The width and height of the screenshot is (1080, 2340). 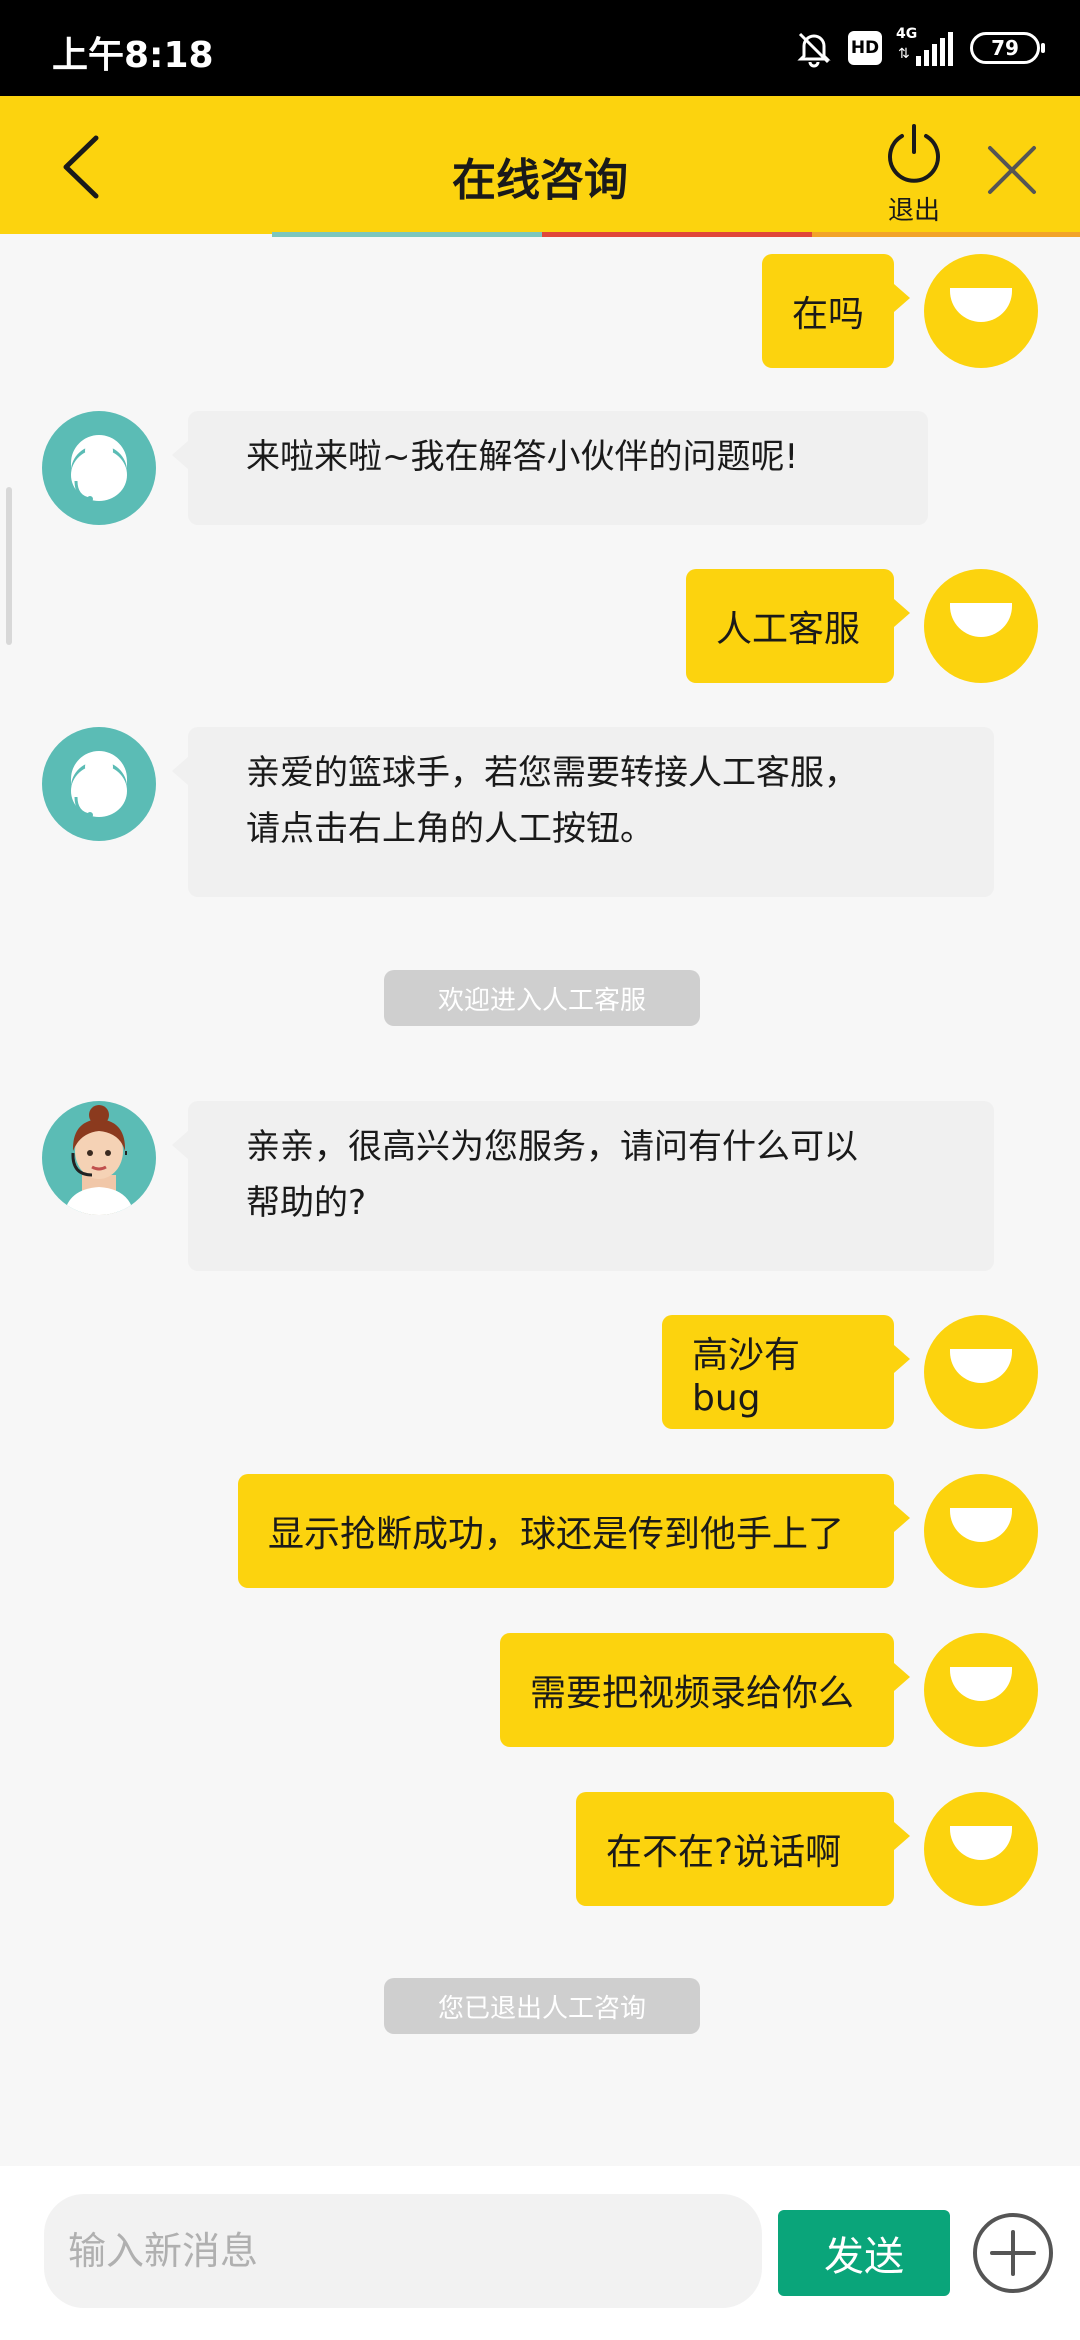 I want to click on hd-badge: HD, so click(x=865, y=48).